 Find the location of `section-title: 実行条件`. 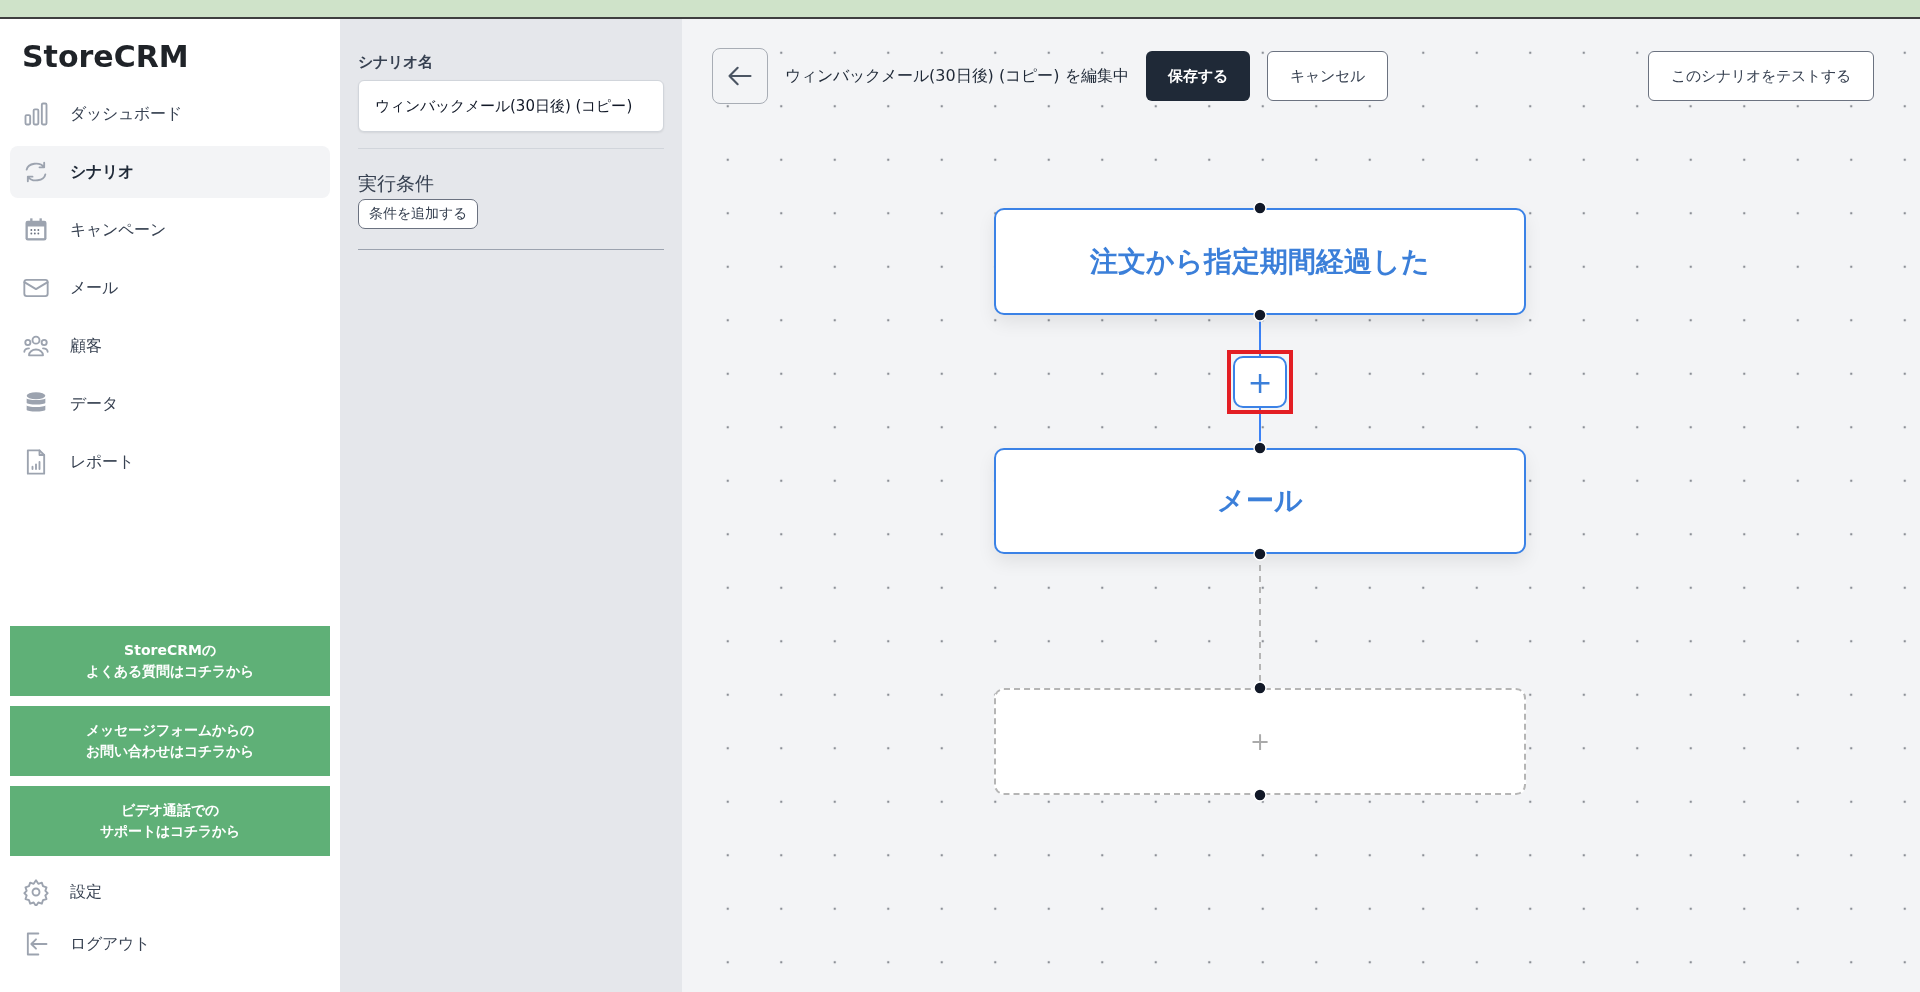

section-title: 実行条件 is located at coordinates (396, 183).